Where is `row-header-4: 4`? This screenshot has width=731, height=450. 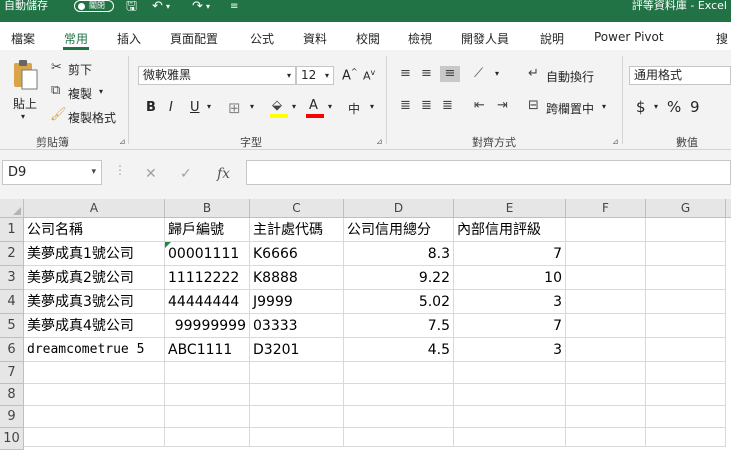
row-header-4: 4 is located at coordinates (12, 302).